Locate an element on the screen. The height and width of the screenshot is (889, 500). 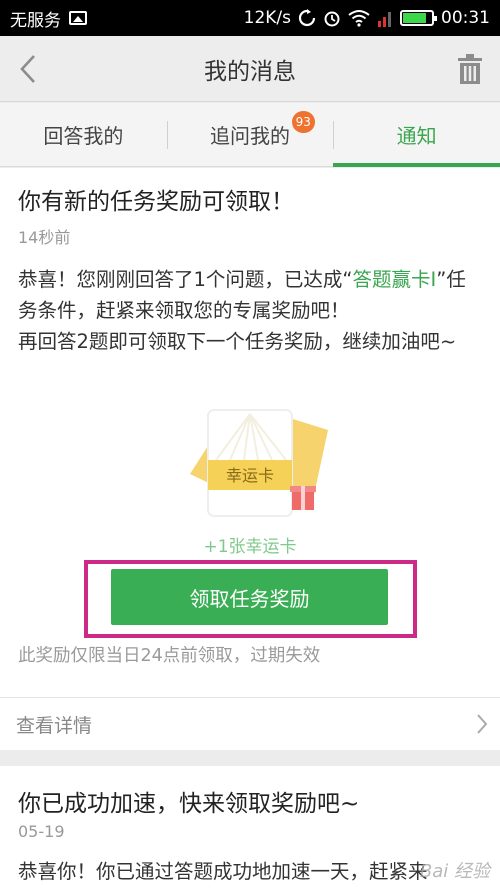
alarm-icon is located at coordinates (332, 19).